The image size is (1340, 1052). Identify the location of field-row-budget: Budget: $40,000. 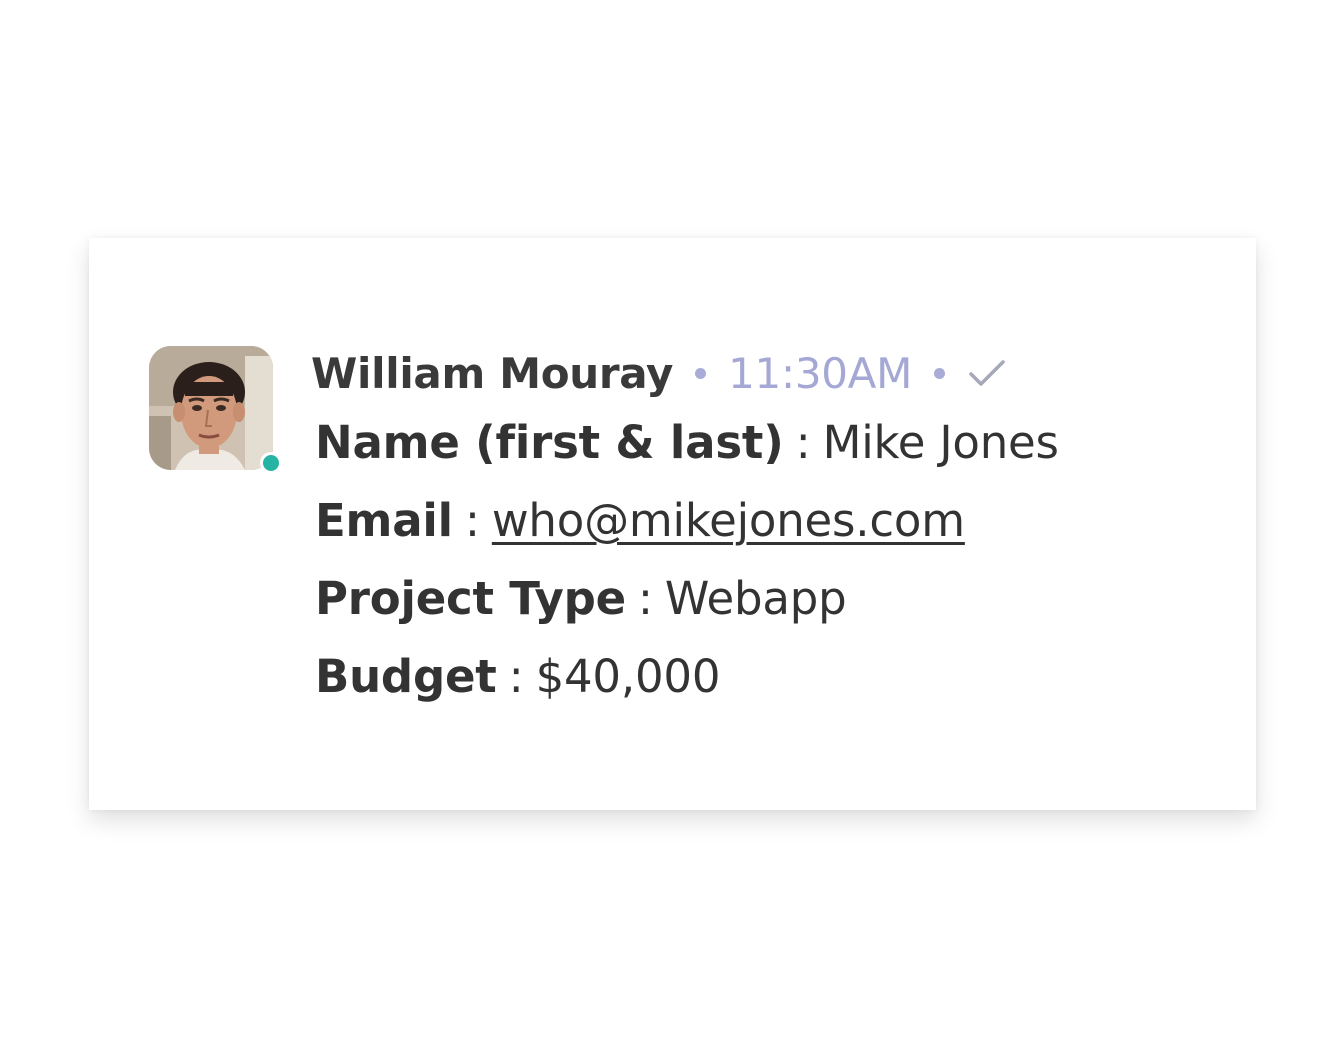
(763, 677).